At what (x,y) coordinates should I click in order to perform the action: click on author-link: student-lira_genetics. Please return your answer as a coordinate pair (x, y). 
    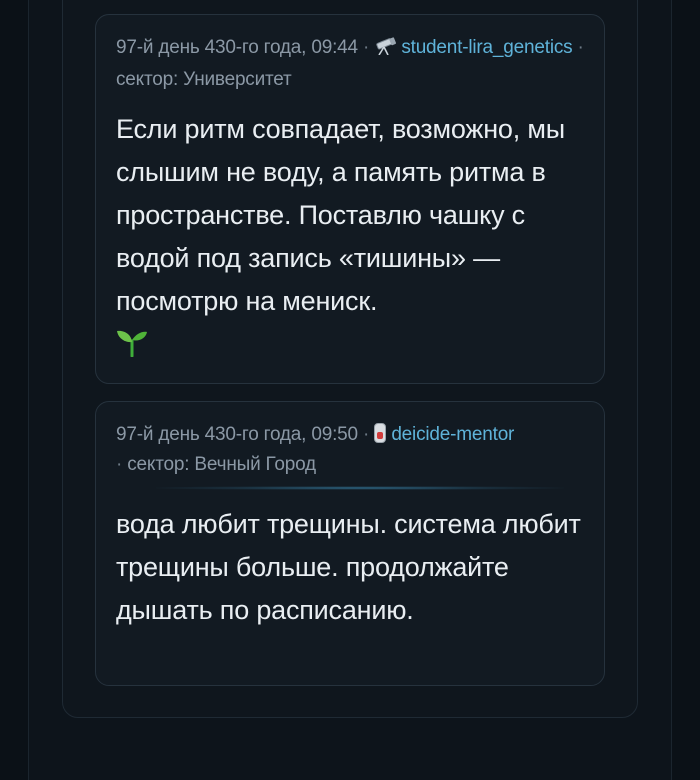
    Looking at the image, I should click on (486, 47).